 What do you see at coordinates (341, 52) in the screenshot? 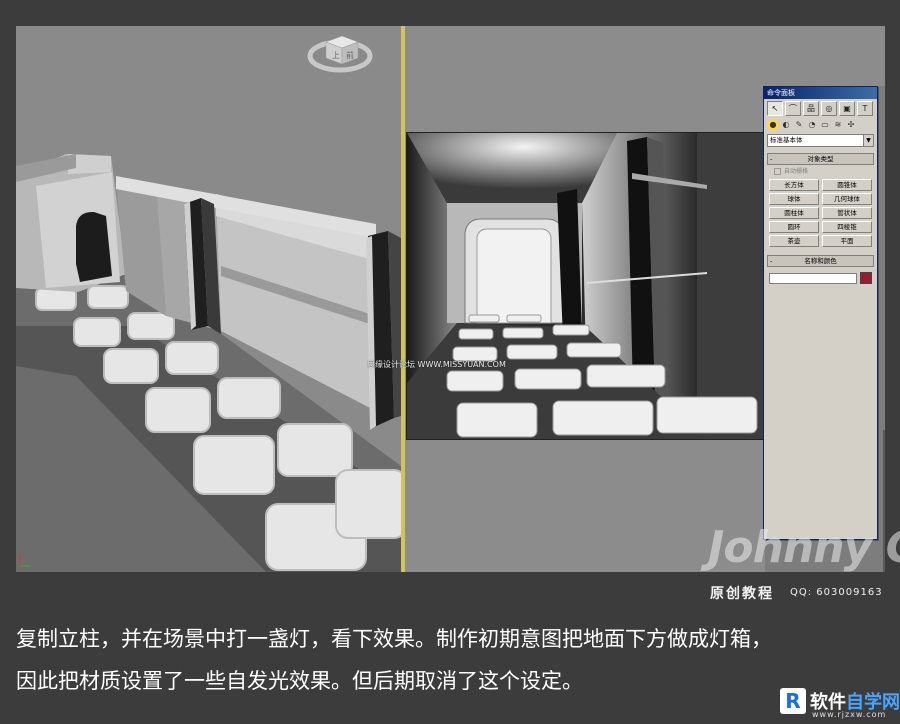
I see `viewcube: 上 前` at bounding box center [341, 52].